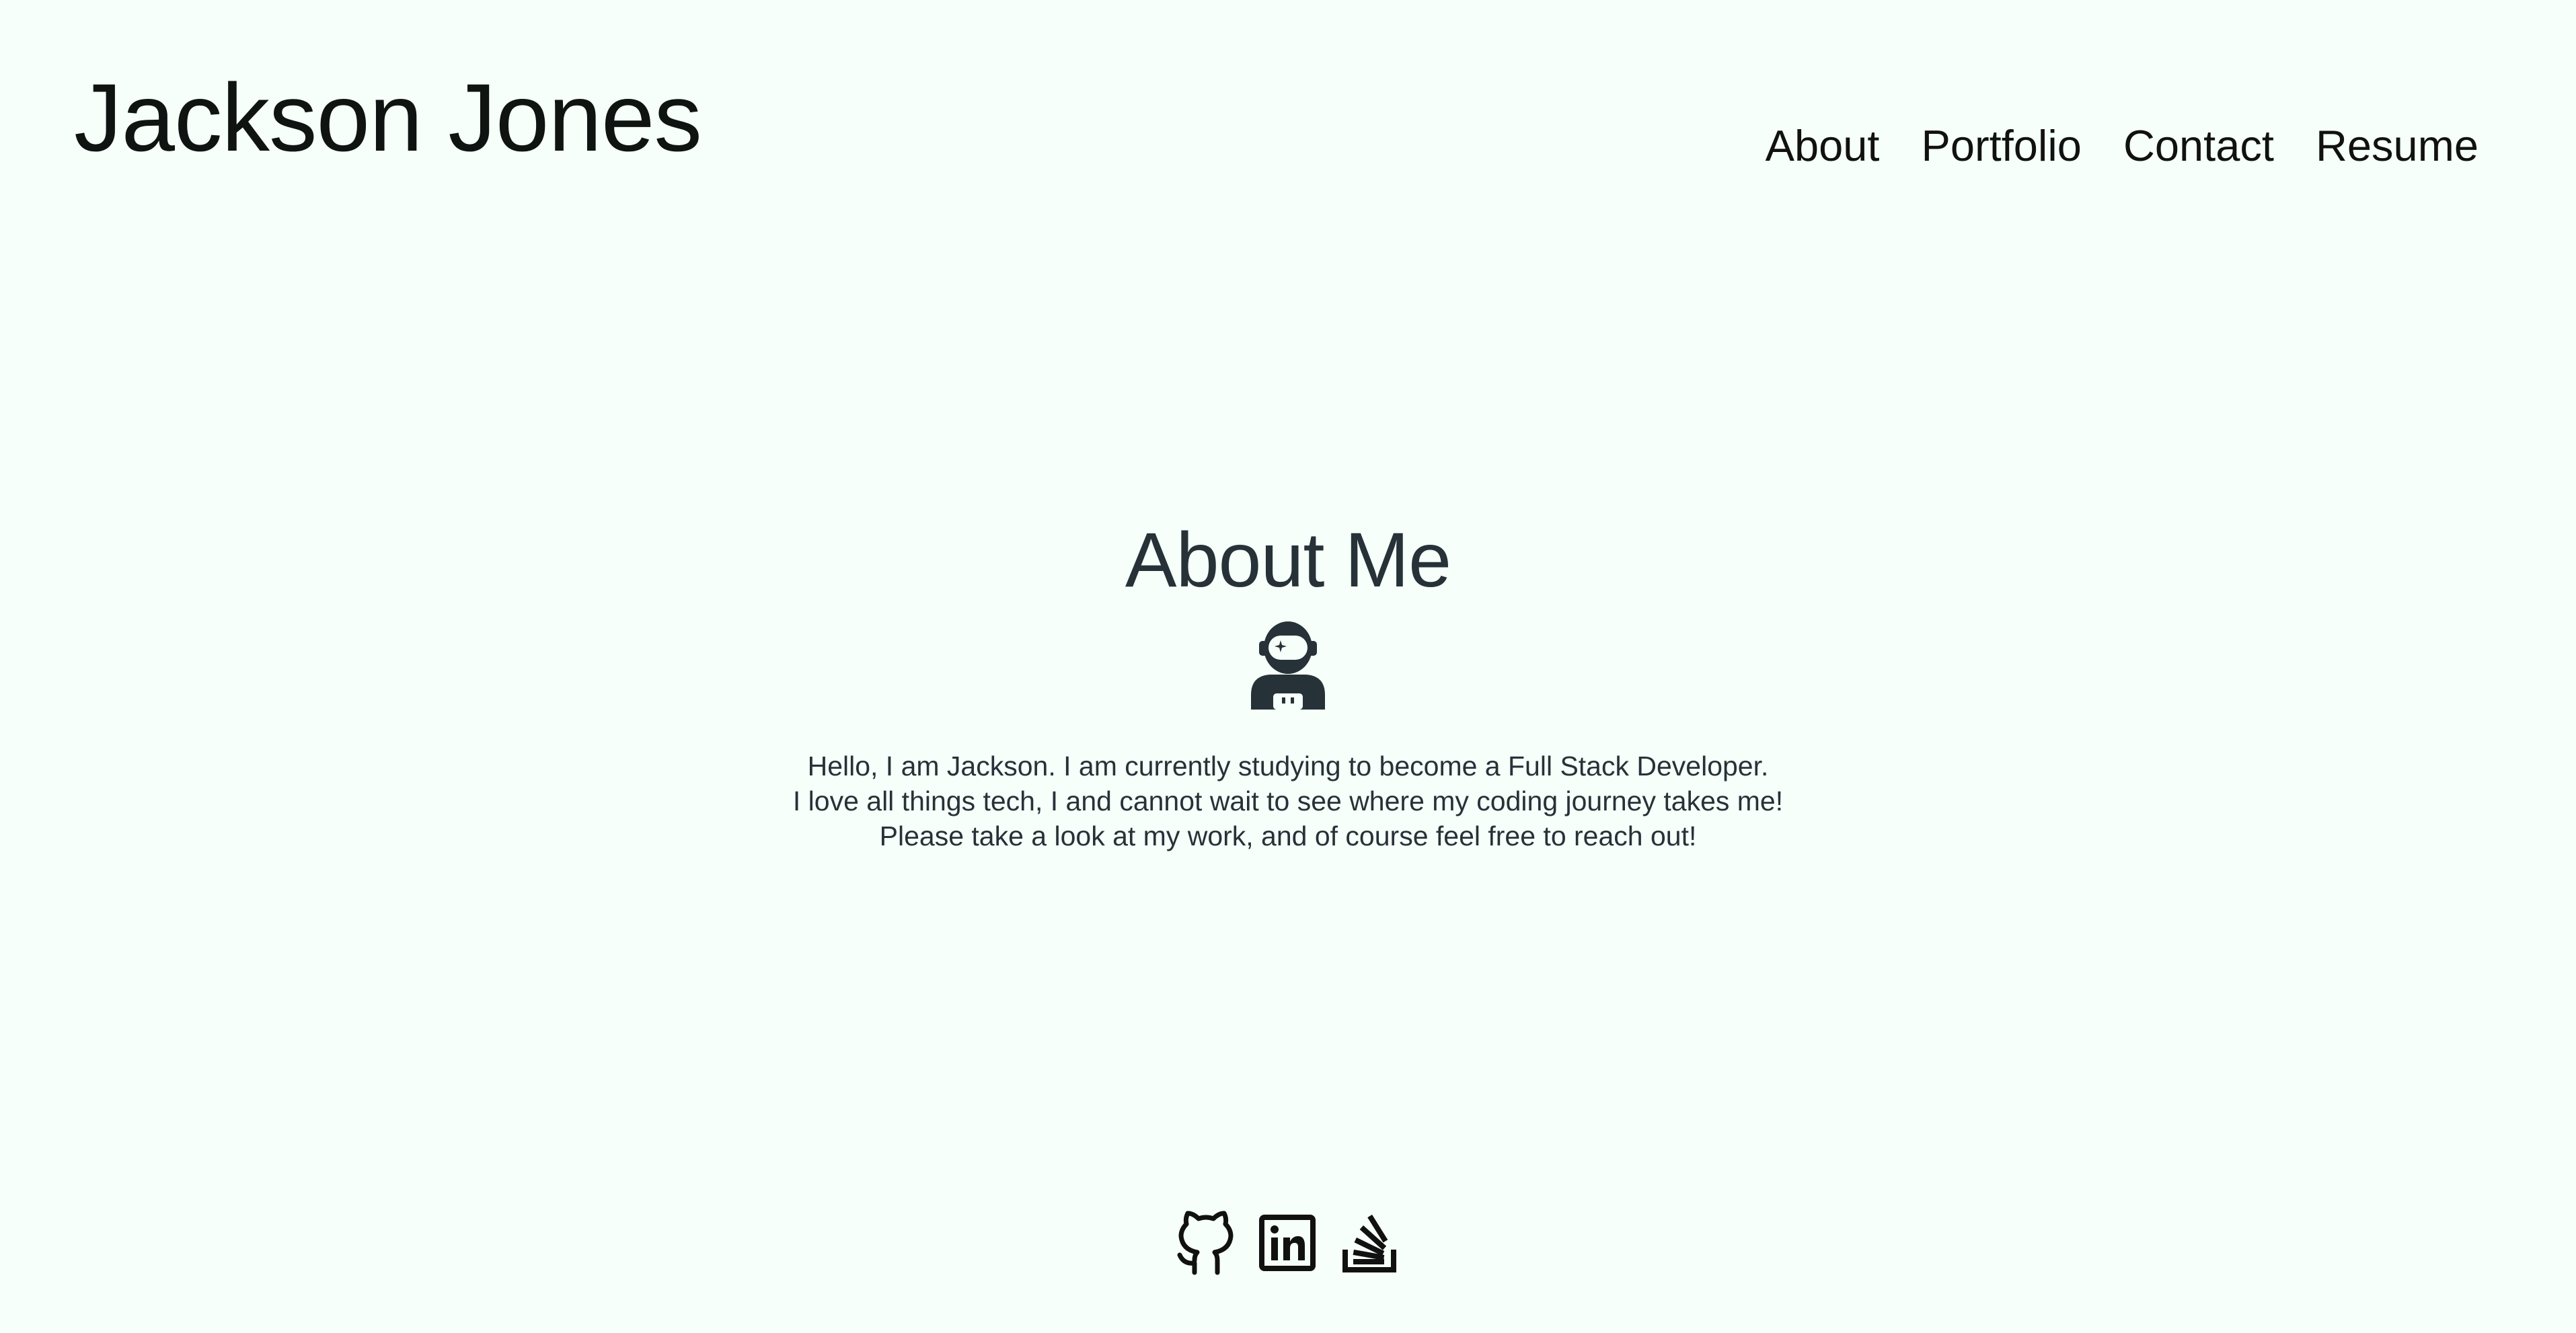 The width and height of the screenshot is (2576, 1333). Describe the element at coordinates (2001, 145) in the screenshot. I see `nav-portfolio: Portfolio` at that location.